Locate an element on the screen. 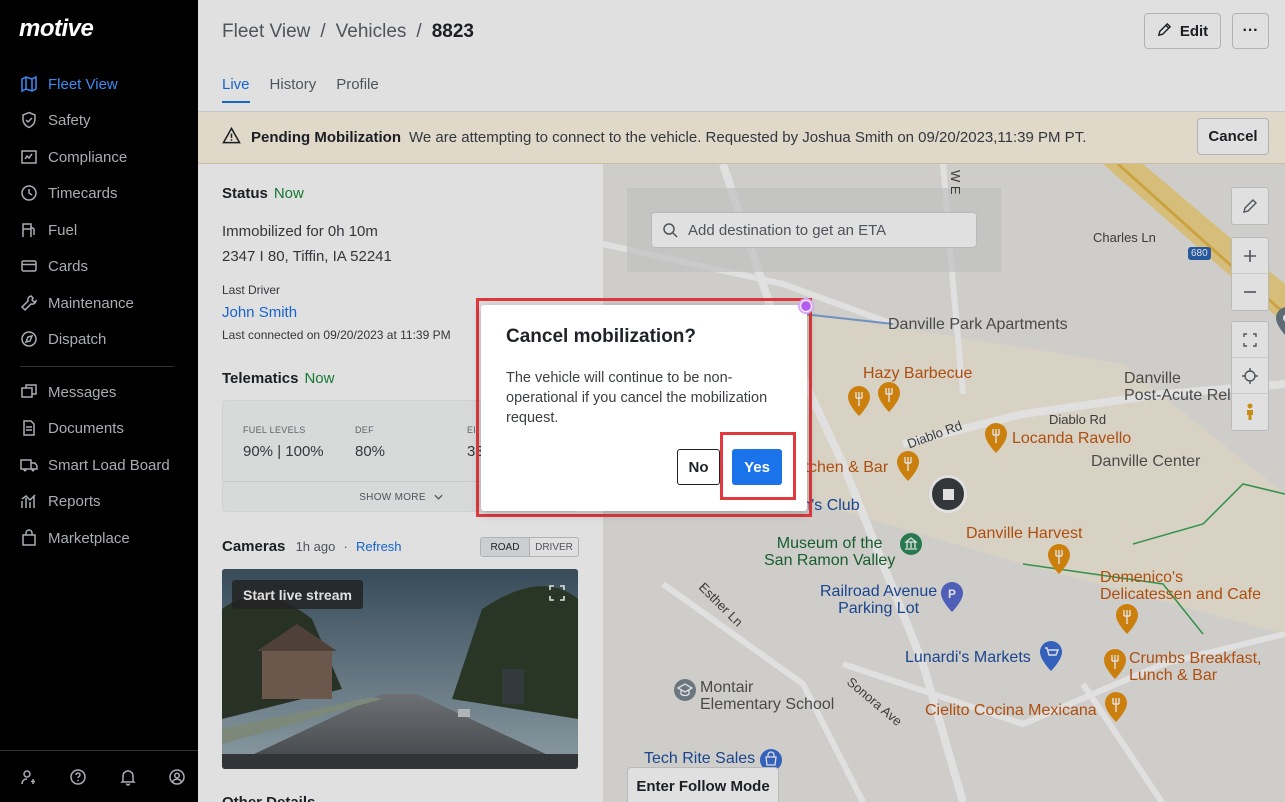  sidebar-item-smart-load-board: Smart Load Board is located at coordinates (99, 465).